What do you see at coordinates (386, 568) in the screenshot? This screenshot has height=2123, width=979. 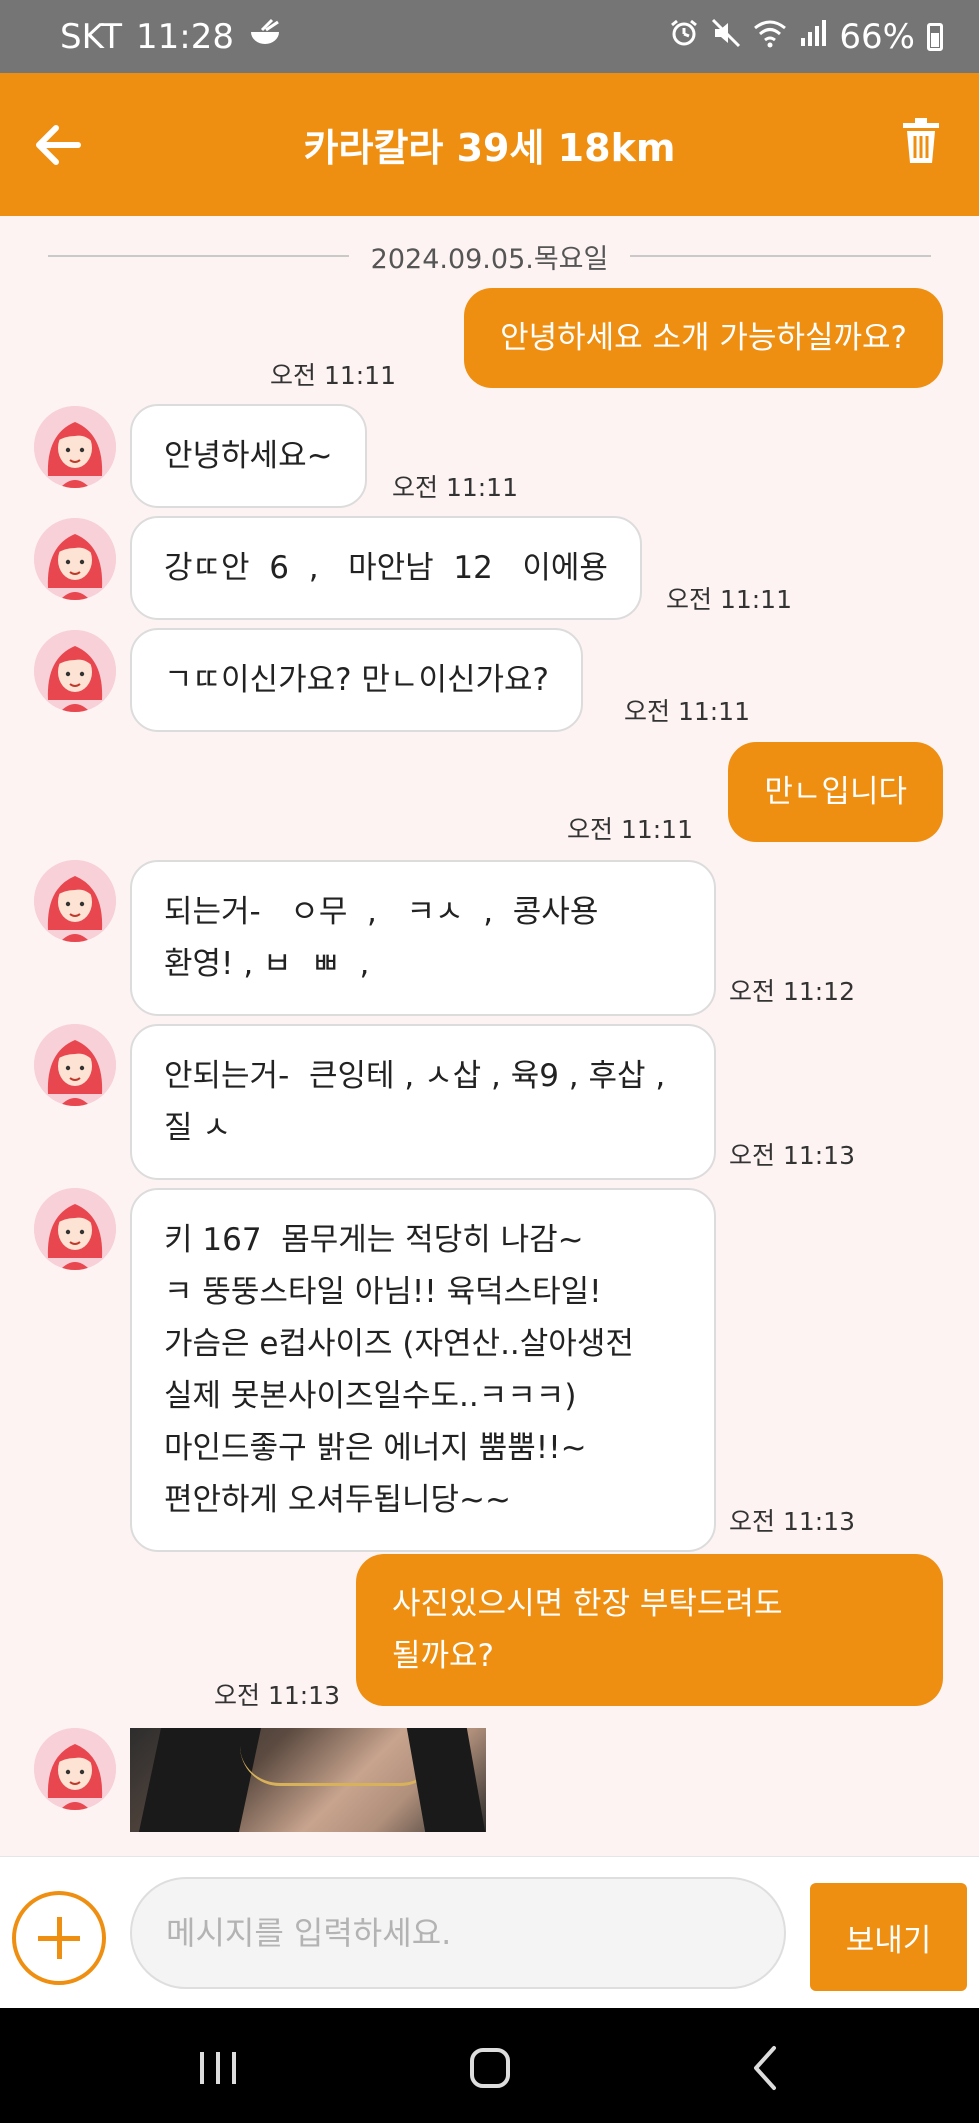 I see `incoming-message: 강ㄸ안 6 , 마안남 12 이에용` at bounding box center [386, 568].